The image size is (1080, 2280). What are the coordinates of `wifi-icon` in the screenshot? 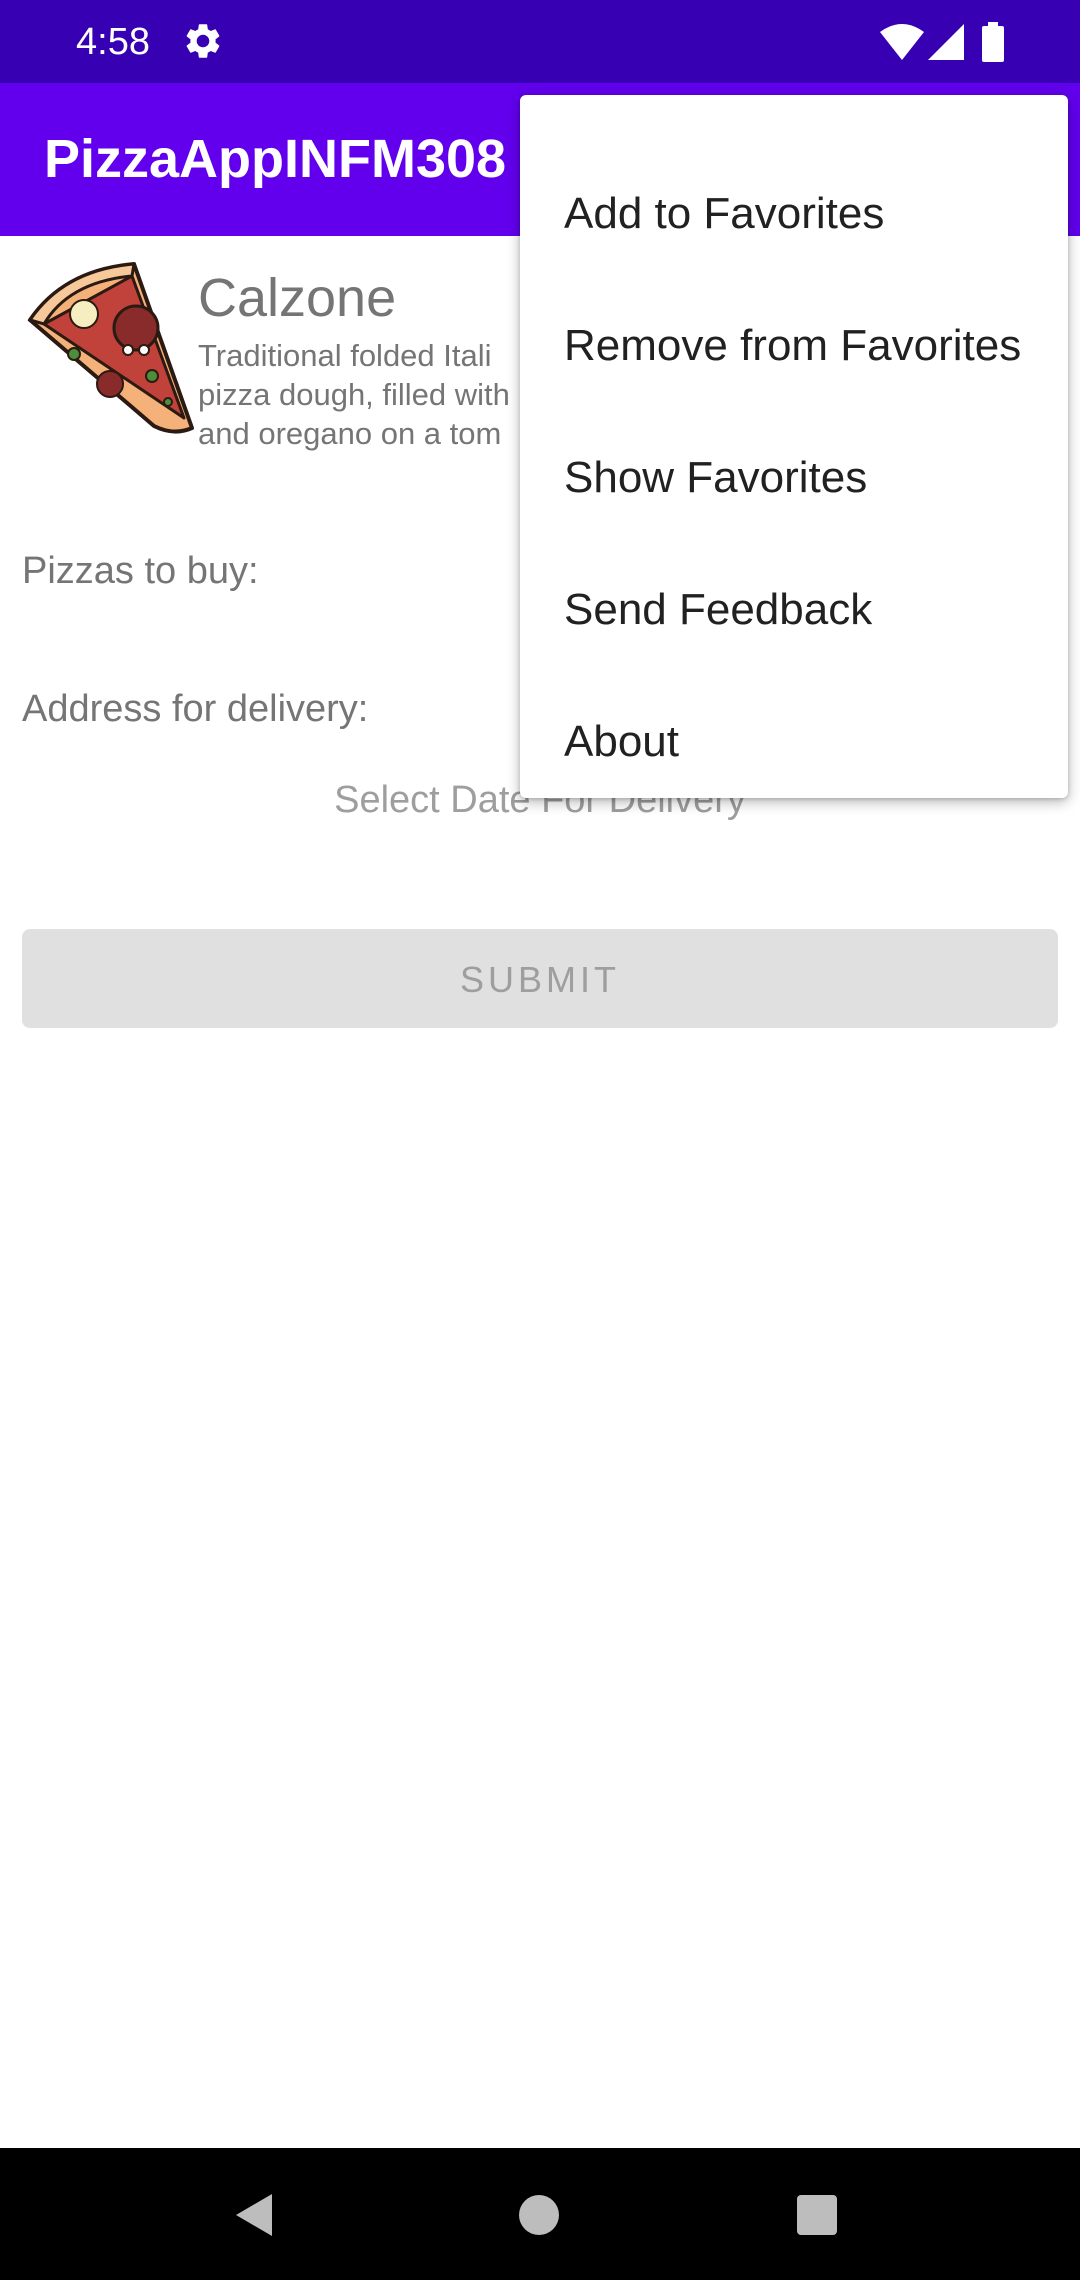 It's located at (902, 42).